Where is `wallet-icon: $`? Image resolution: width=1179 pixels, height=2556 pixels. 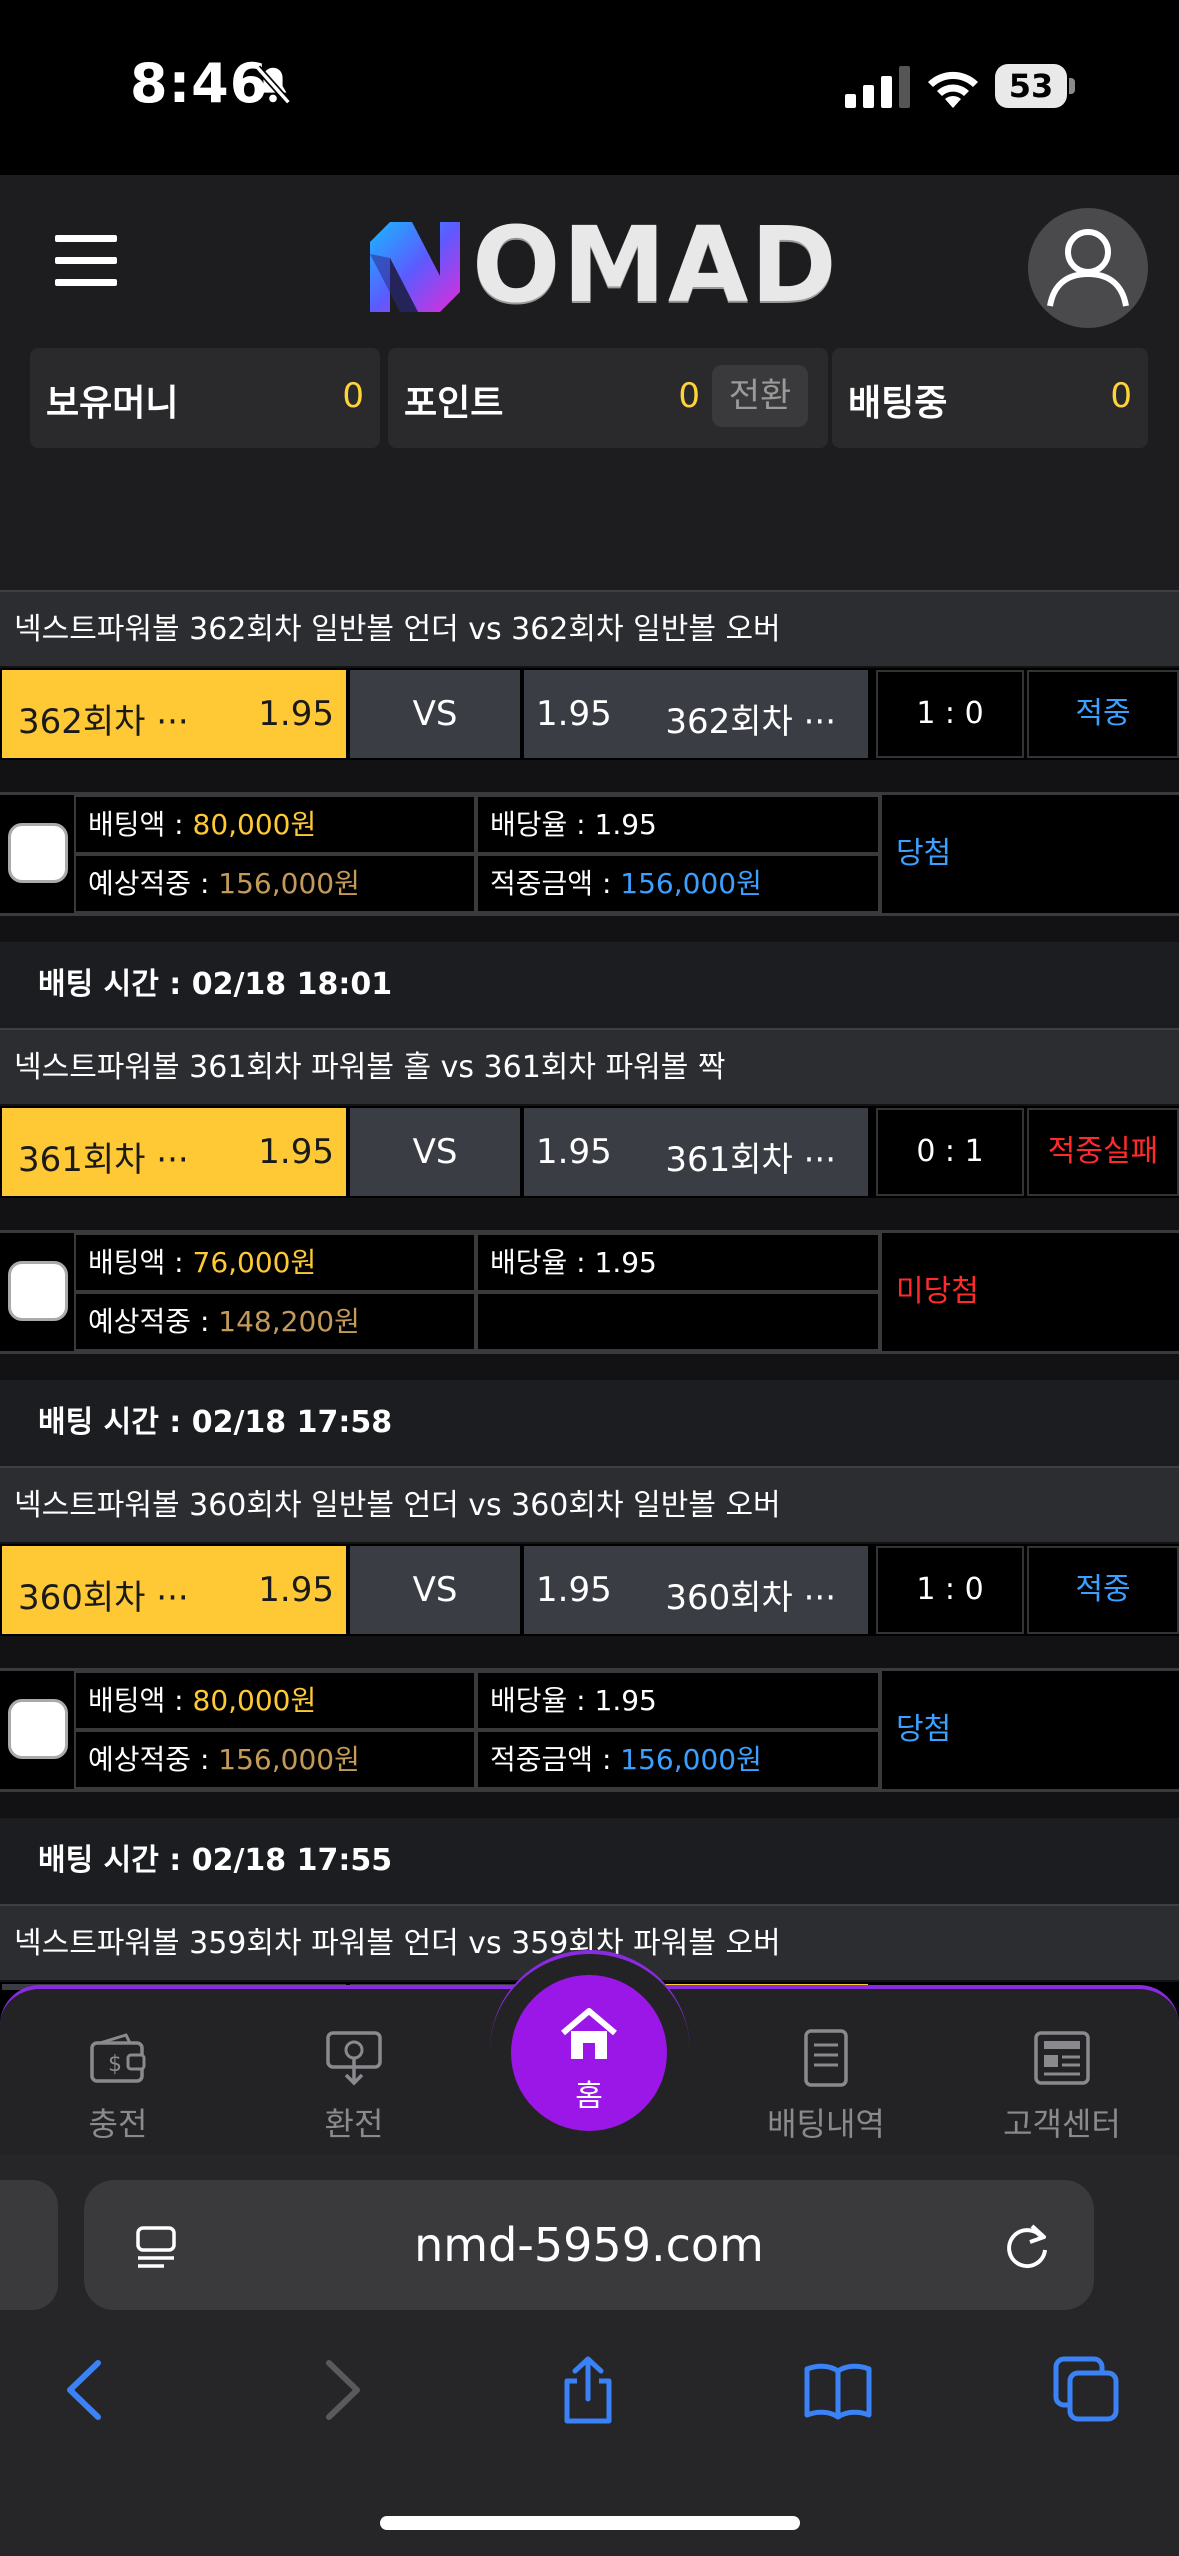 wallet-icon: $ is located at coordinates (118, 2058).